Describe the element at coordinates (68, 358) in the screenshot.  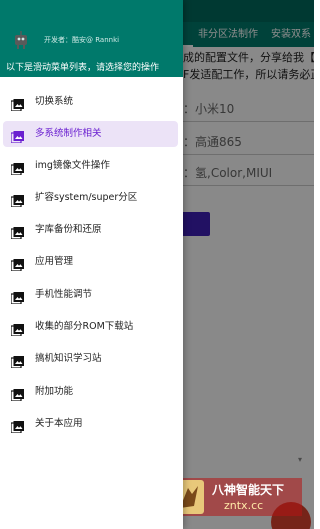
I see `menu-item-label: 搞机知识学习站` at that location.